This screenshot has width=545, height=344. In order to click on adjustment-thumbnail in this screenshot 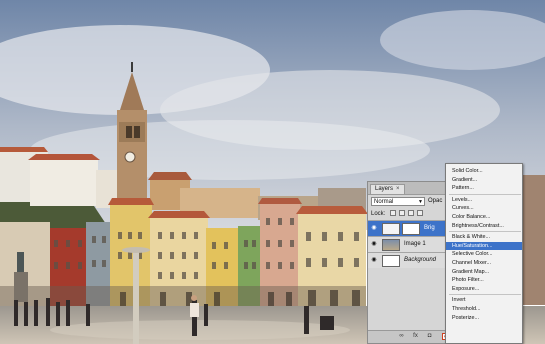, I will do `click(391, 229)`.